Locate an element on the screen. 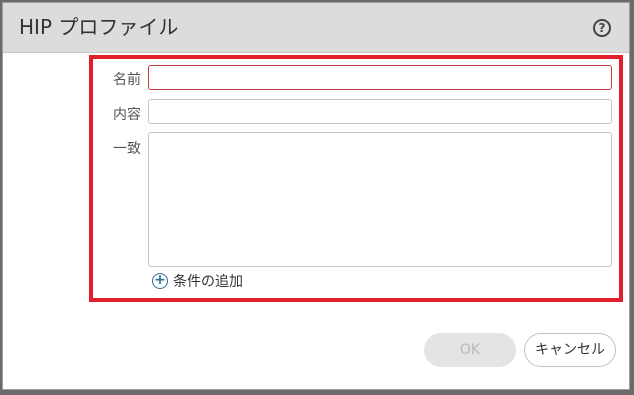 The width and height of the screenshot is (634, 395). ok-button: OK is located at coordinates (470, 350).